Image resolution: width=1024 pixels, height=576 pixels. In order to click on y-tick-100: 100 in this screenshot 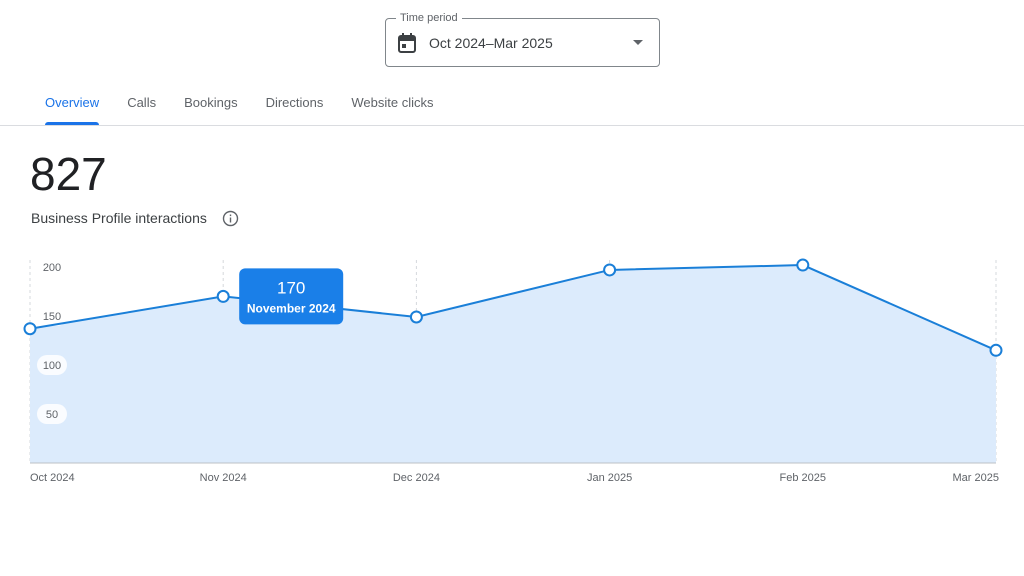, I will do `click(52, 365)`.